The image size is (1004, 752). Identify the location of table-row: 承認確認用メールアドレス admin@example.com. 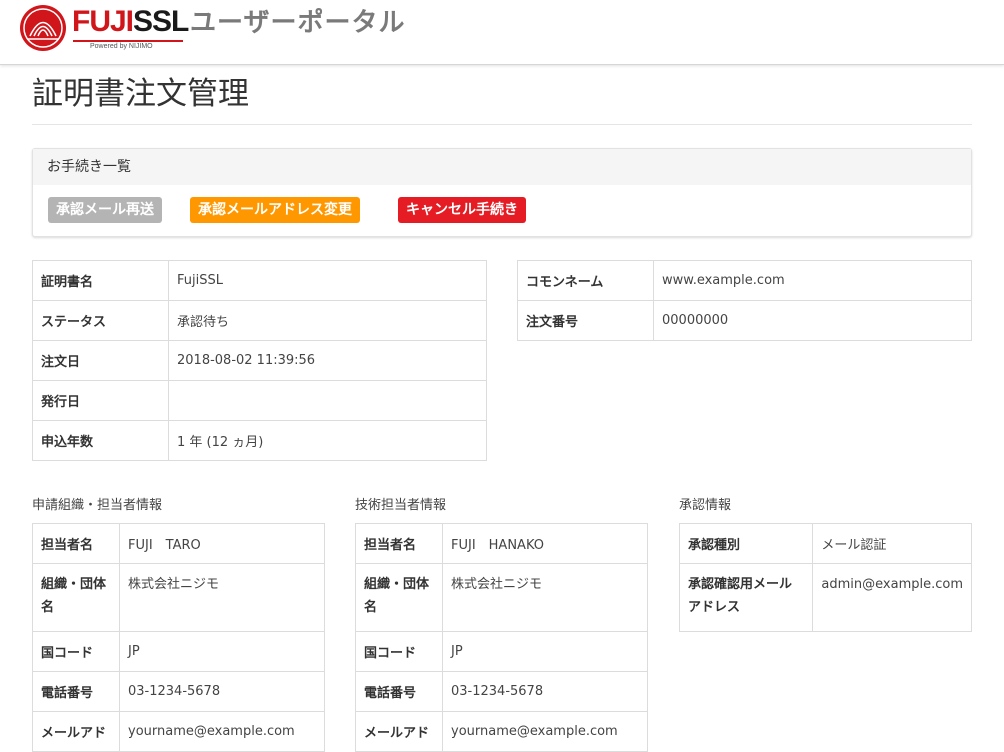
(825, 597).